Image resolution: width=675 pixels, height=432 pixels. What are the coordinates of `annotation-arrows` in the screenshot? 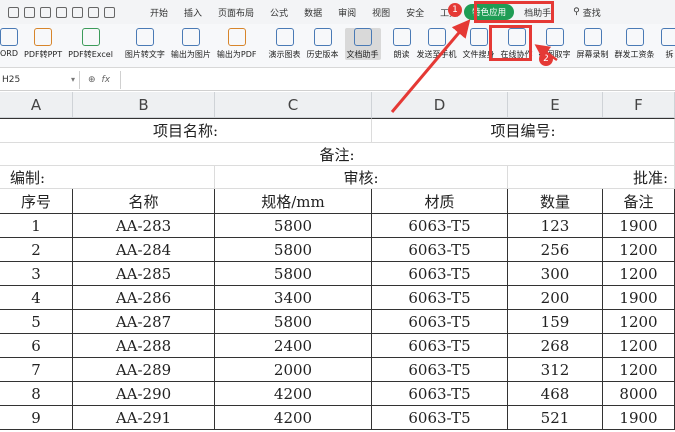 It's located at (474, 66).